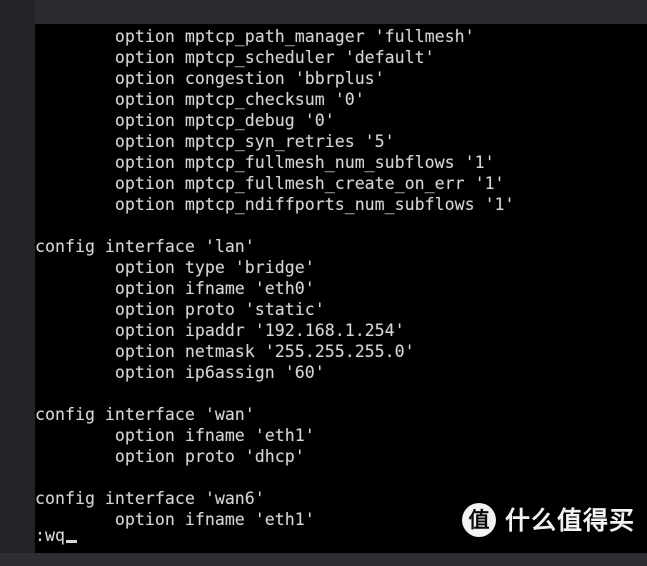 Image resolution: width=647 pixels, height=566 pixels. Describe the element at coordinates (210, 78) in the screenshot. I see `terminal-line: option congestion 'bbrplus'` at that location.